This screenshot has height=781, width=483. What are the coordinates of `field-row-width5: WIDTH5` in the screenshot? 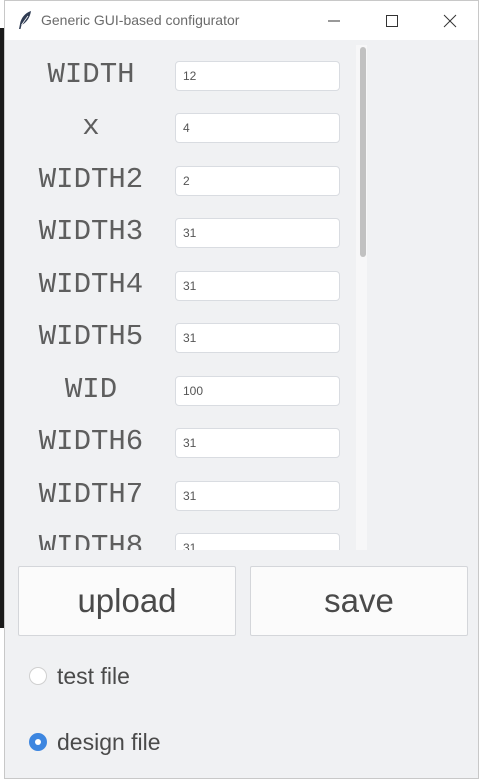 It's located at (178, 336).